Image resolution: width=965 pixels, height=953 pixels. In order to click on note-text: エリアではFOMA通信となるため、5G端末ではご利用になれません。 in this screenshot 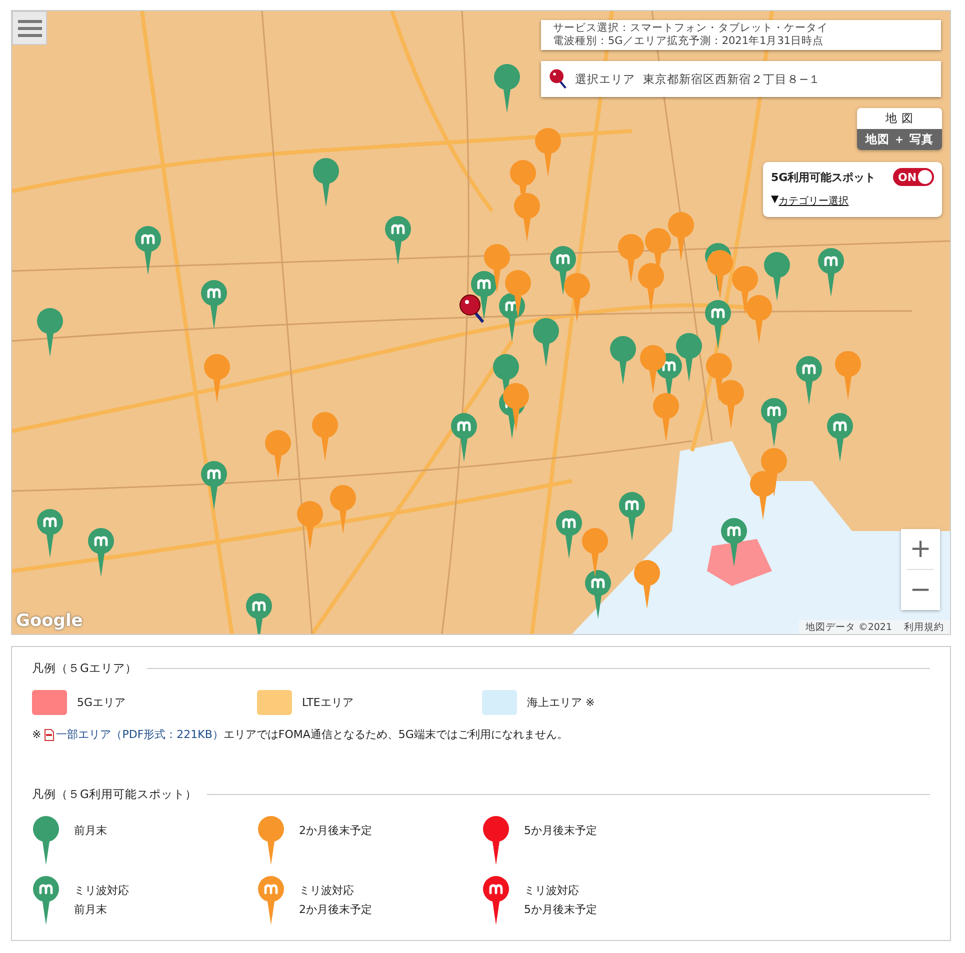, I will do `click(395, 734)`.